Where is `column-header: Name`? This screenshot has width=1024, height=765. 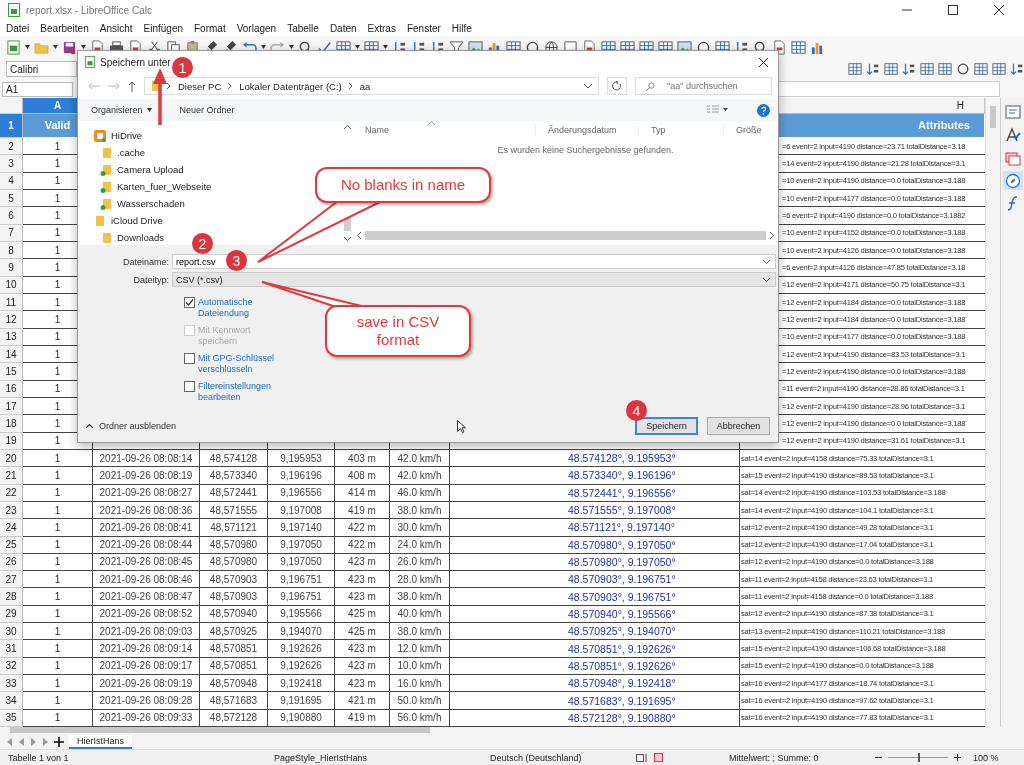
column-header: Name is located at coordinates (444, 130).